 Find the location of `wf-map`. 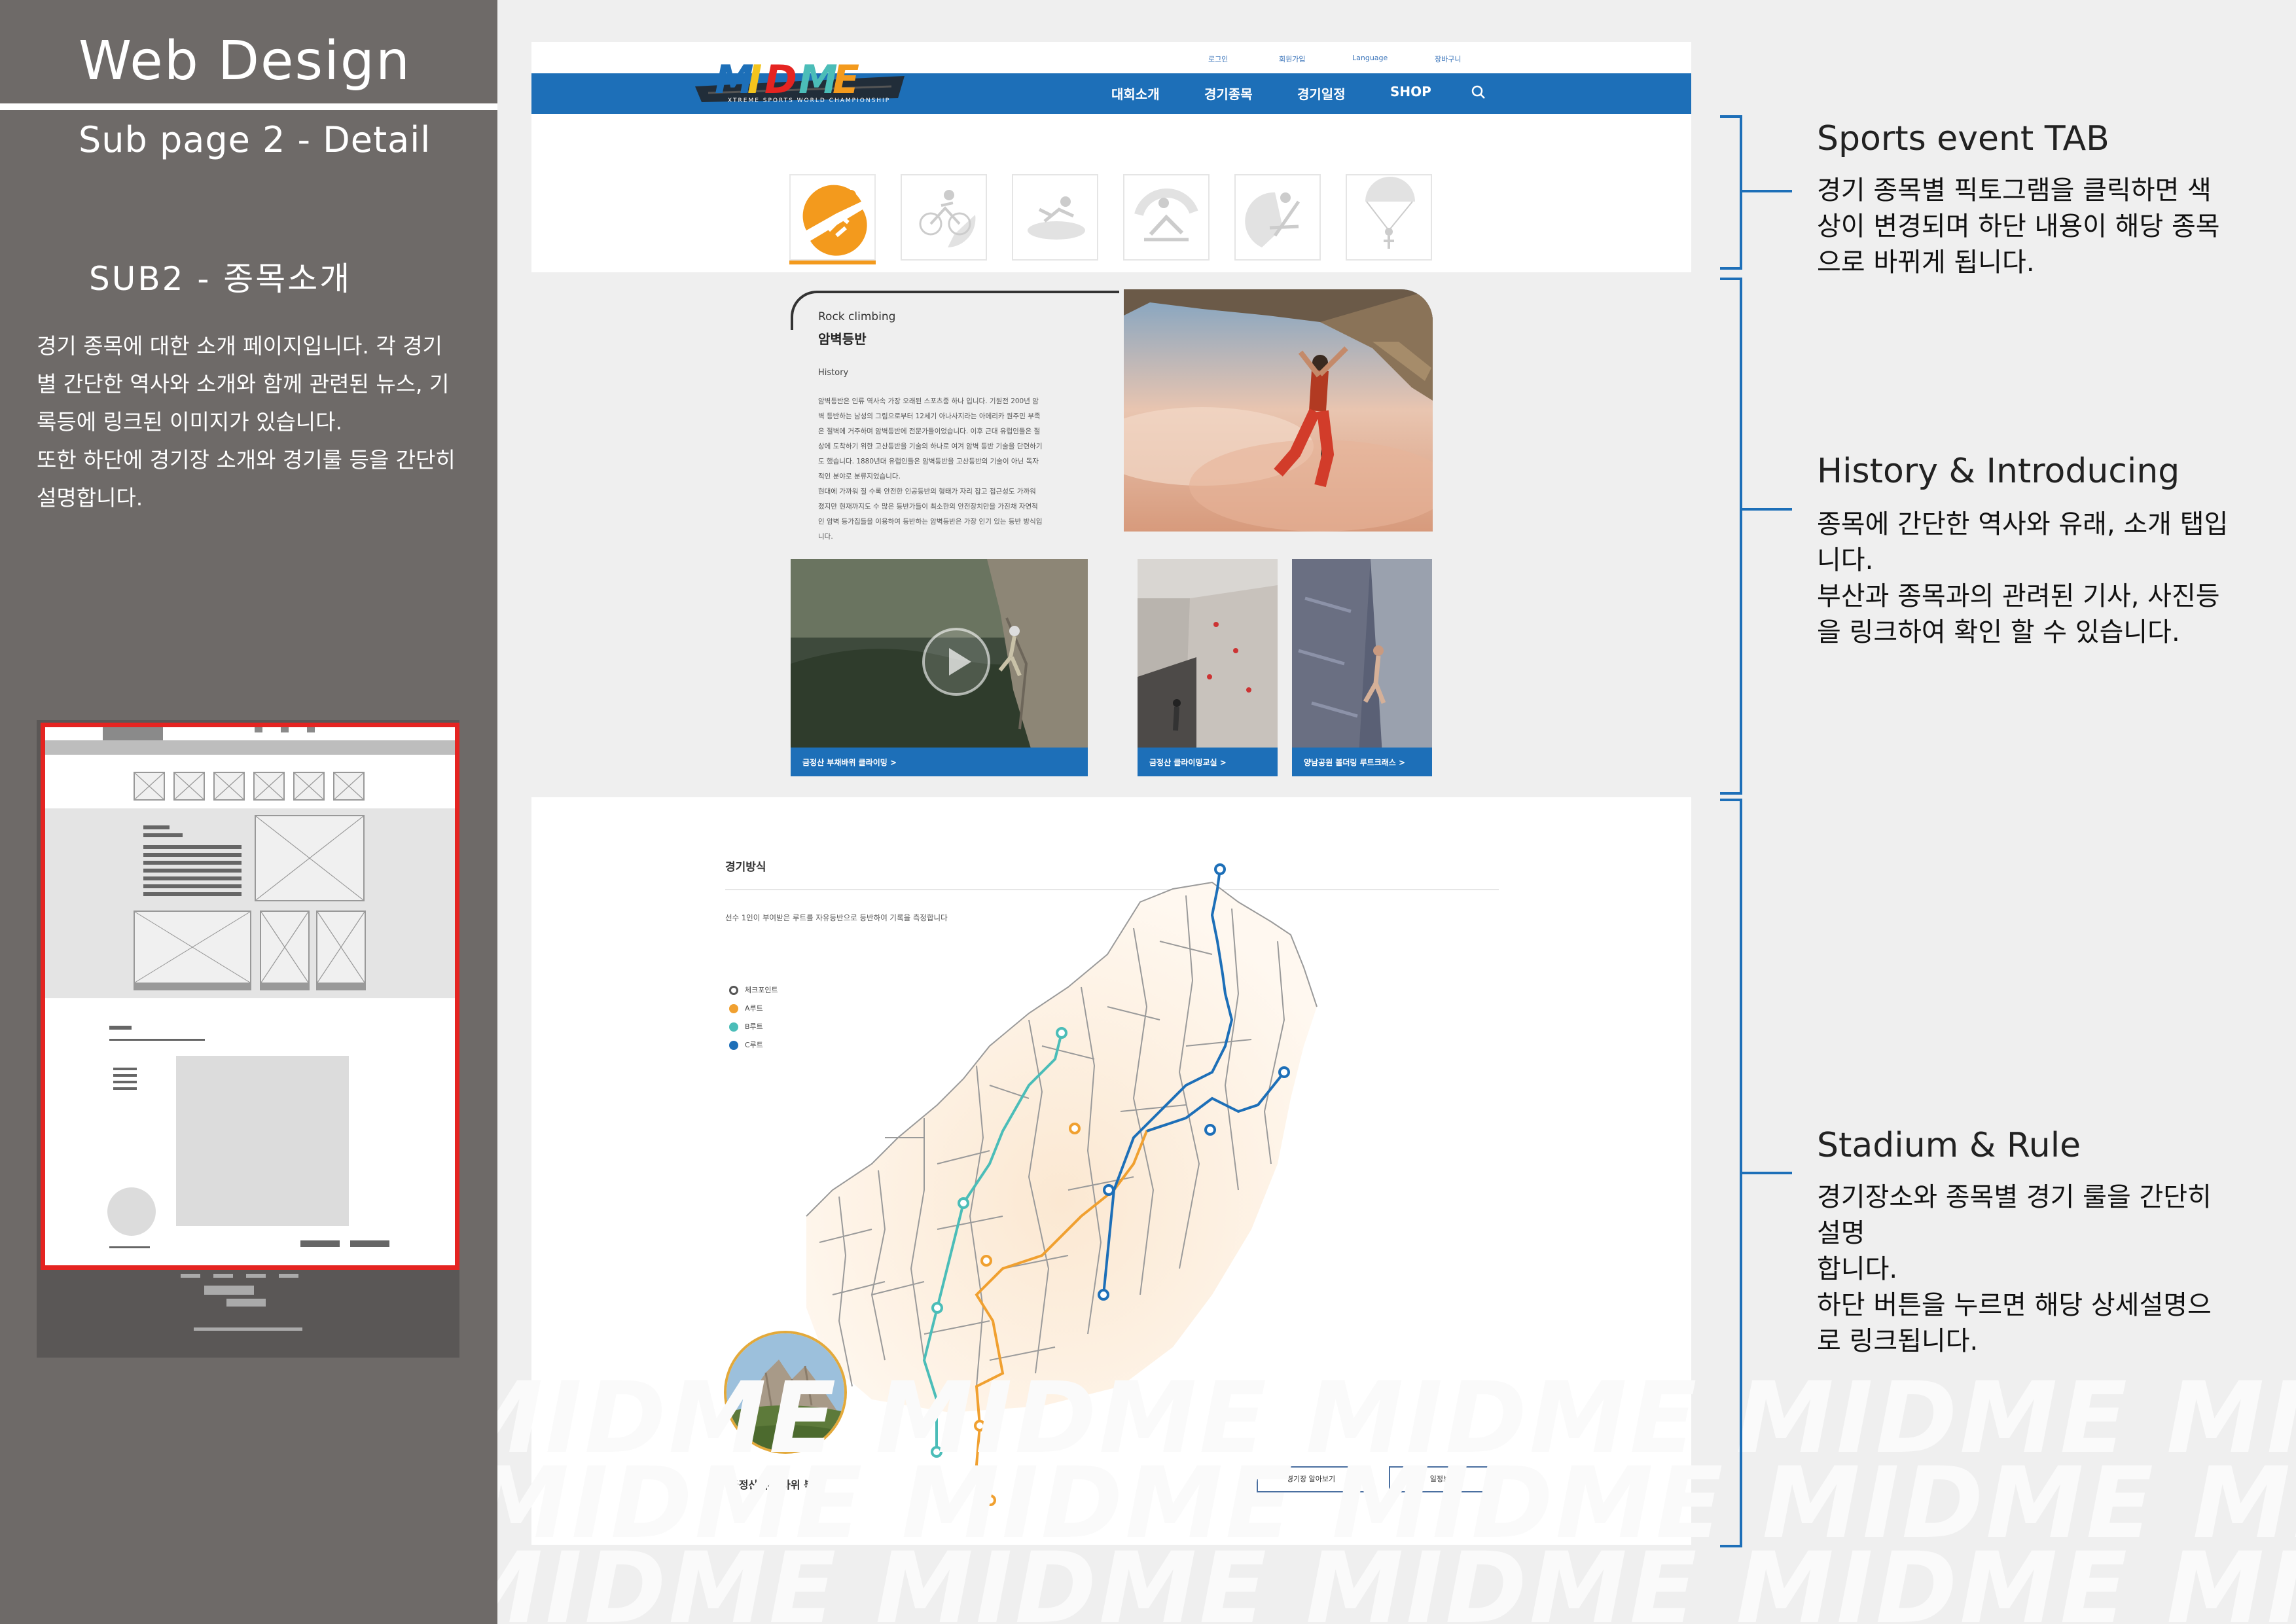

wf-map is located at coordinates (262, 1141).